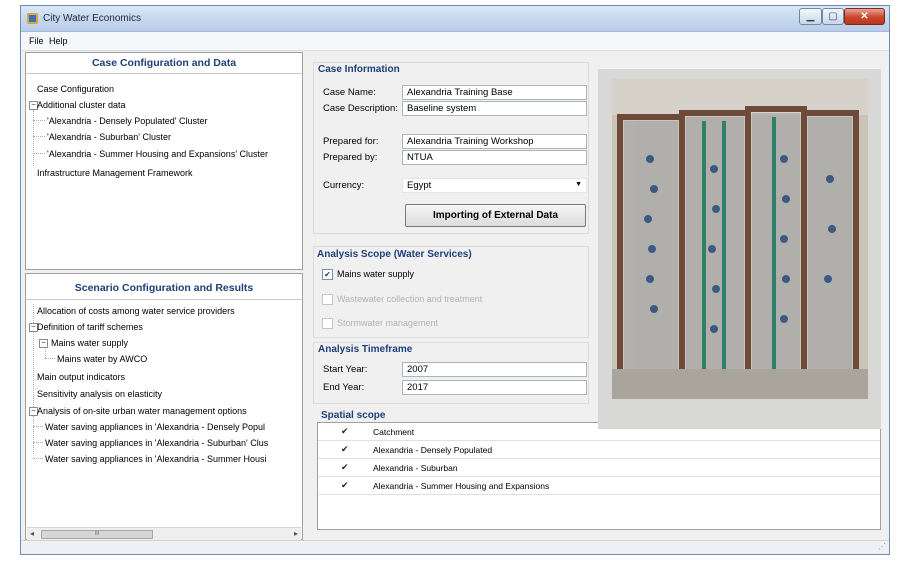 This screenshot has height=563, width=901. I want to click on currency-select: Egypt ▼, so click(494, 185).